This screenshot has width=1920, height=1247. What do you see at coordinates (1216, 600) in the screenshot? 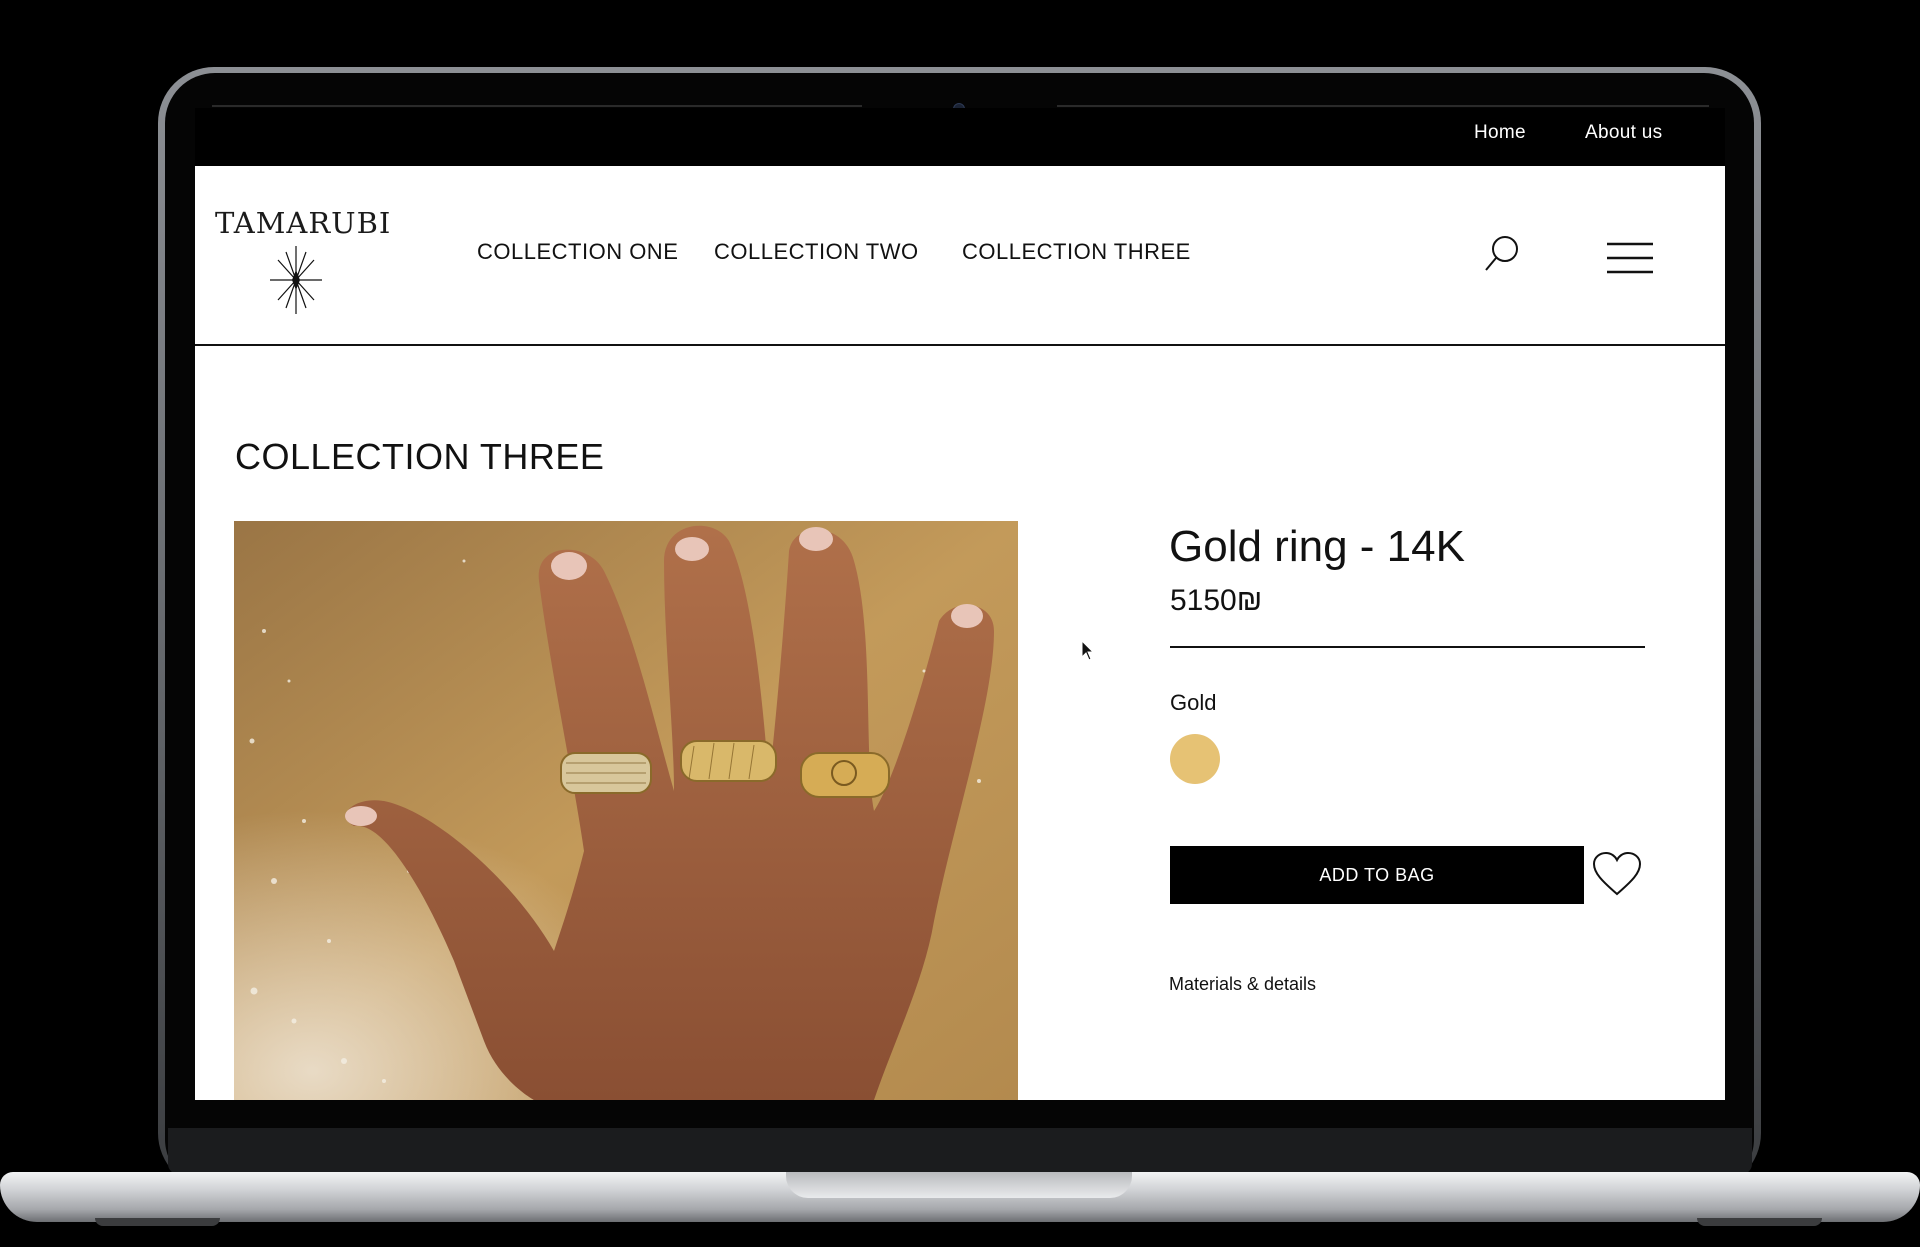
I see `product-price: 5150₪` at bounding box center [1216, 600].